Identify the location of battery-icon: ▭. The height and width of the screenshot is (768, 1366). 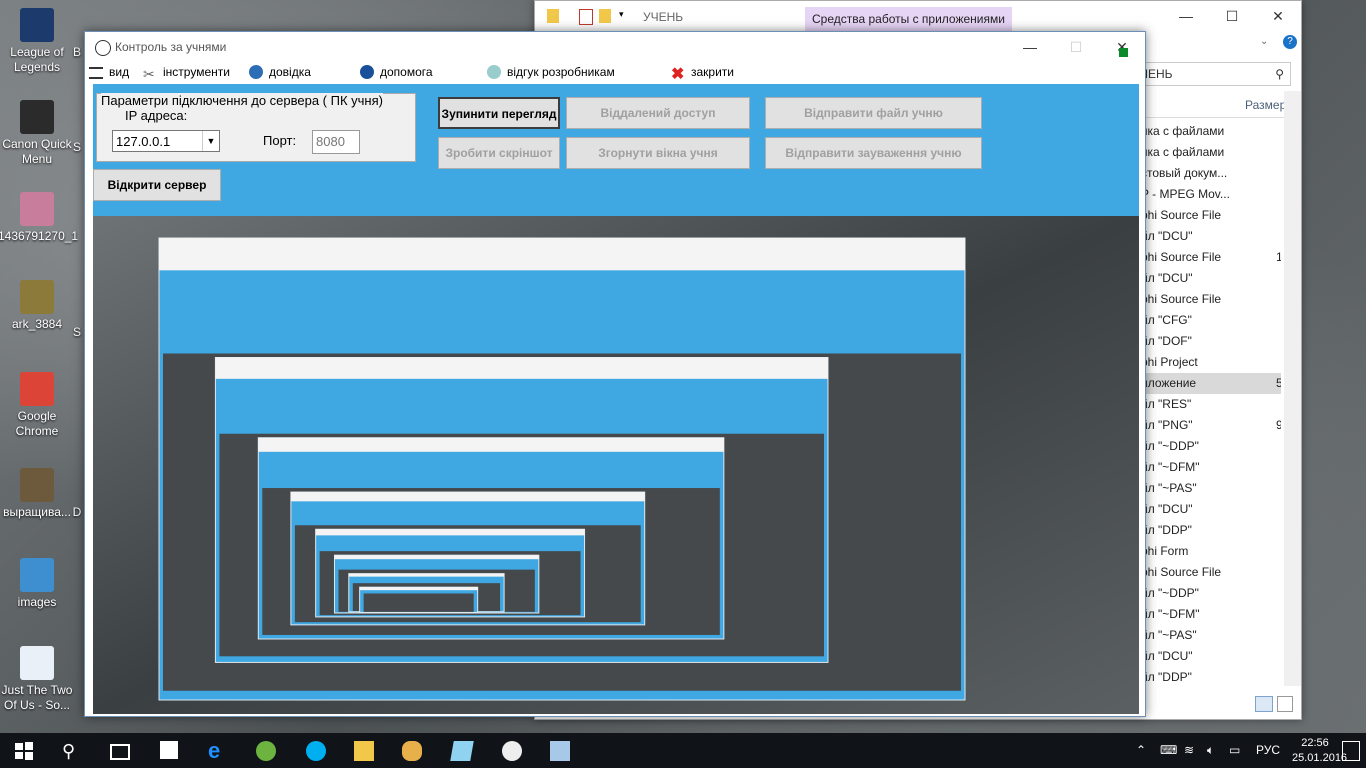
(1234, 750).